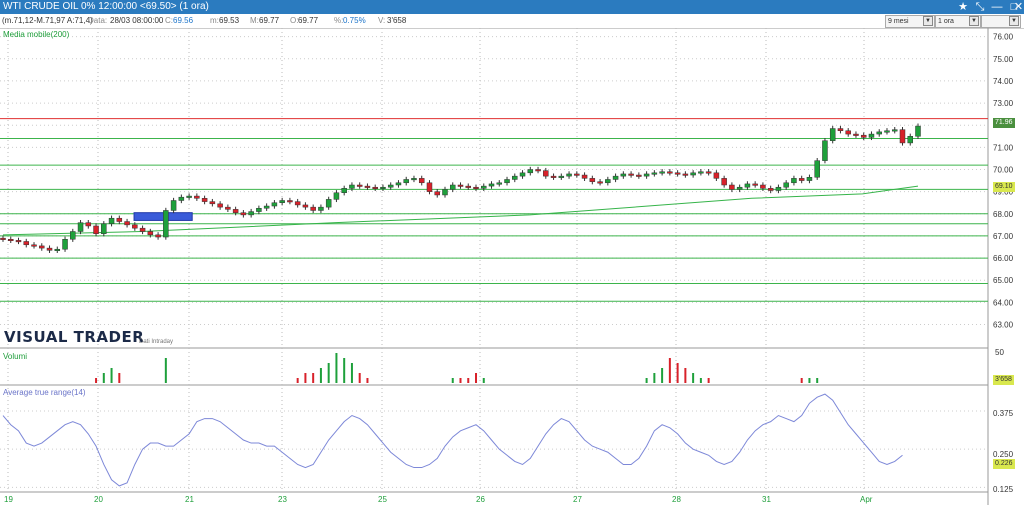 The width and height of the screenshot is (1024, 505). Describe the element at coordinates (1003, 454) in the screenshot. I see `atr-tick-1: 0.250` at that location.